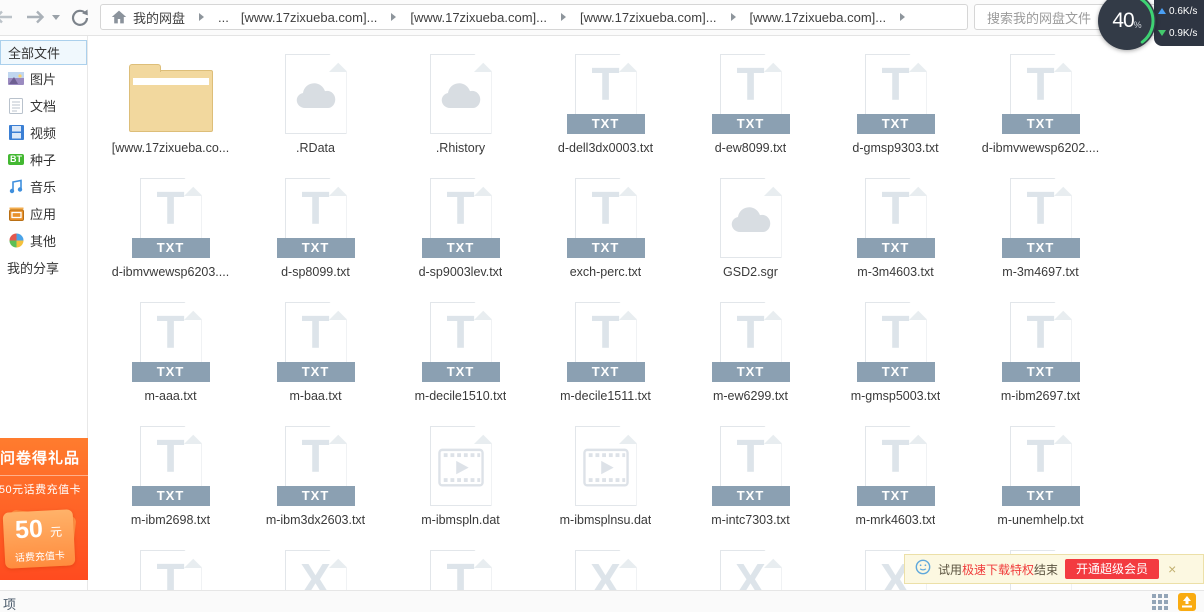  What do you see at coordinates (1187, 602) in the screenshot?
I see `transfer-list-icon` at bounding box center [1187, 602].